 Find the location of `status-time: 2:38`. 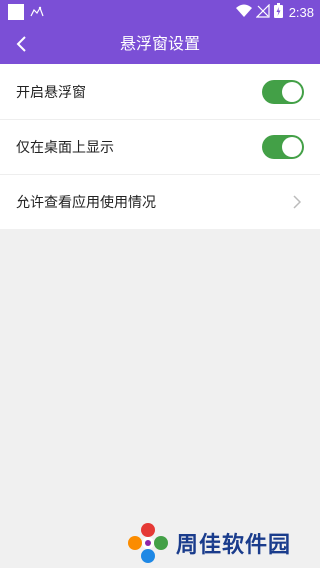

status-time: 2:38 is located at coordinates (301, 12).